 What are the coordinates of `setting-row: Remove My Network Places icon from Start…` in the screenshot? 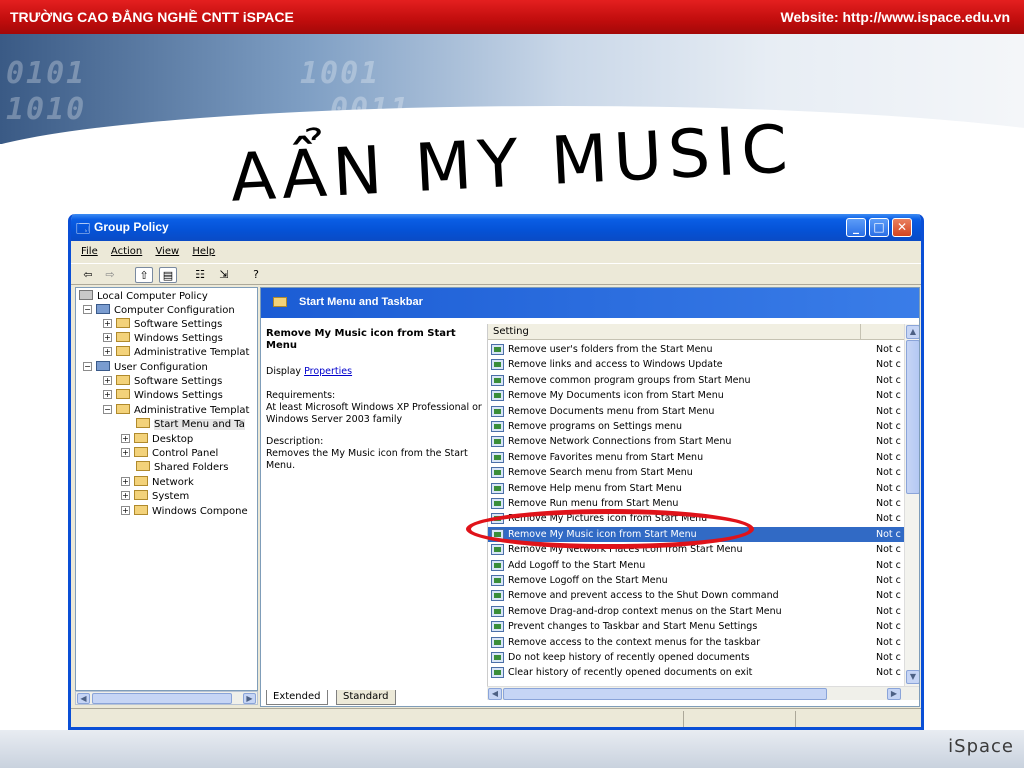 It's located at (696, 549).